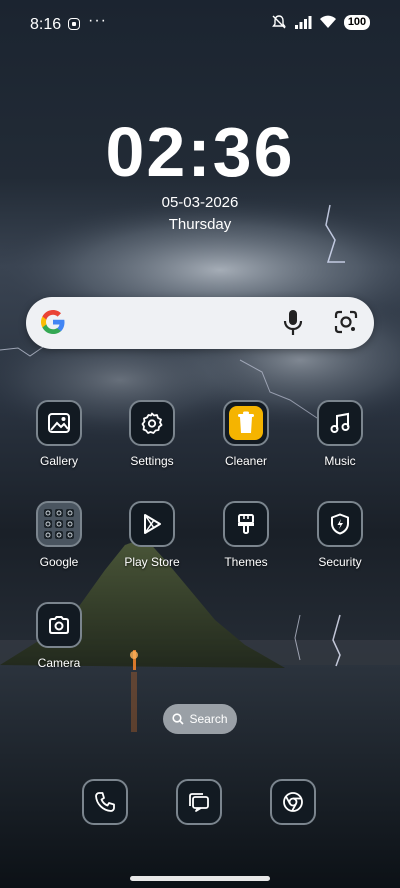 This screenshot has height=888, width=400. I want to click on app-play-store: Play Store, so click(152, 535).